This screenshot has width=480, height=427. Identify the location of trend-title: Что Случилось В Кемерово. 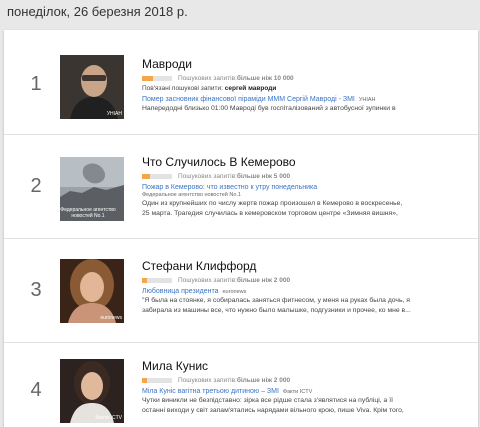
(307, 162).